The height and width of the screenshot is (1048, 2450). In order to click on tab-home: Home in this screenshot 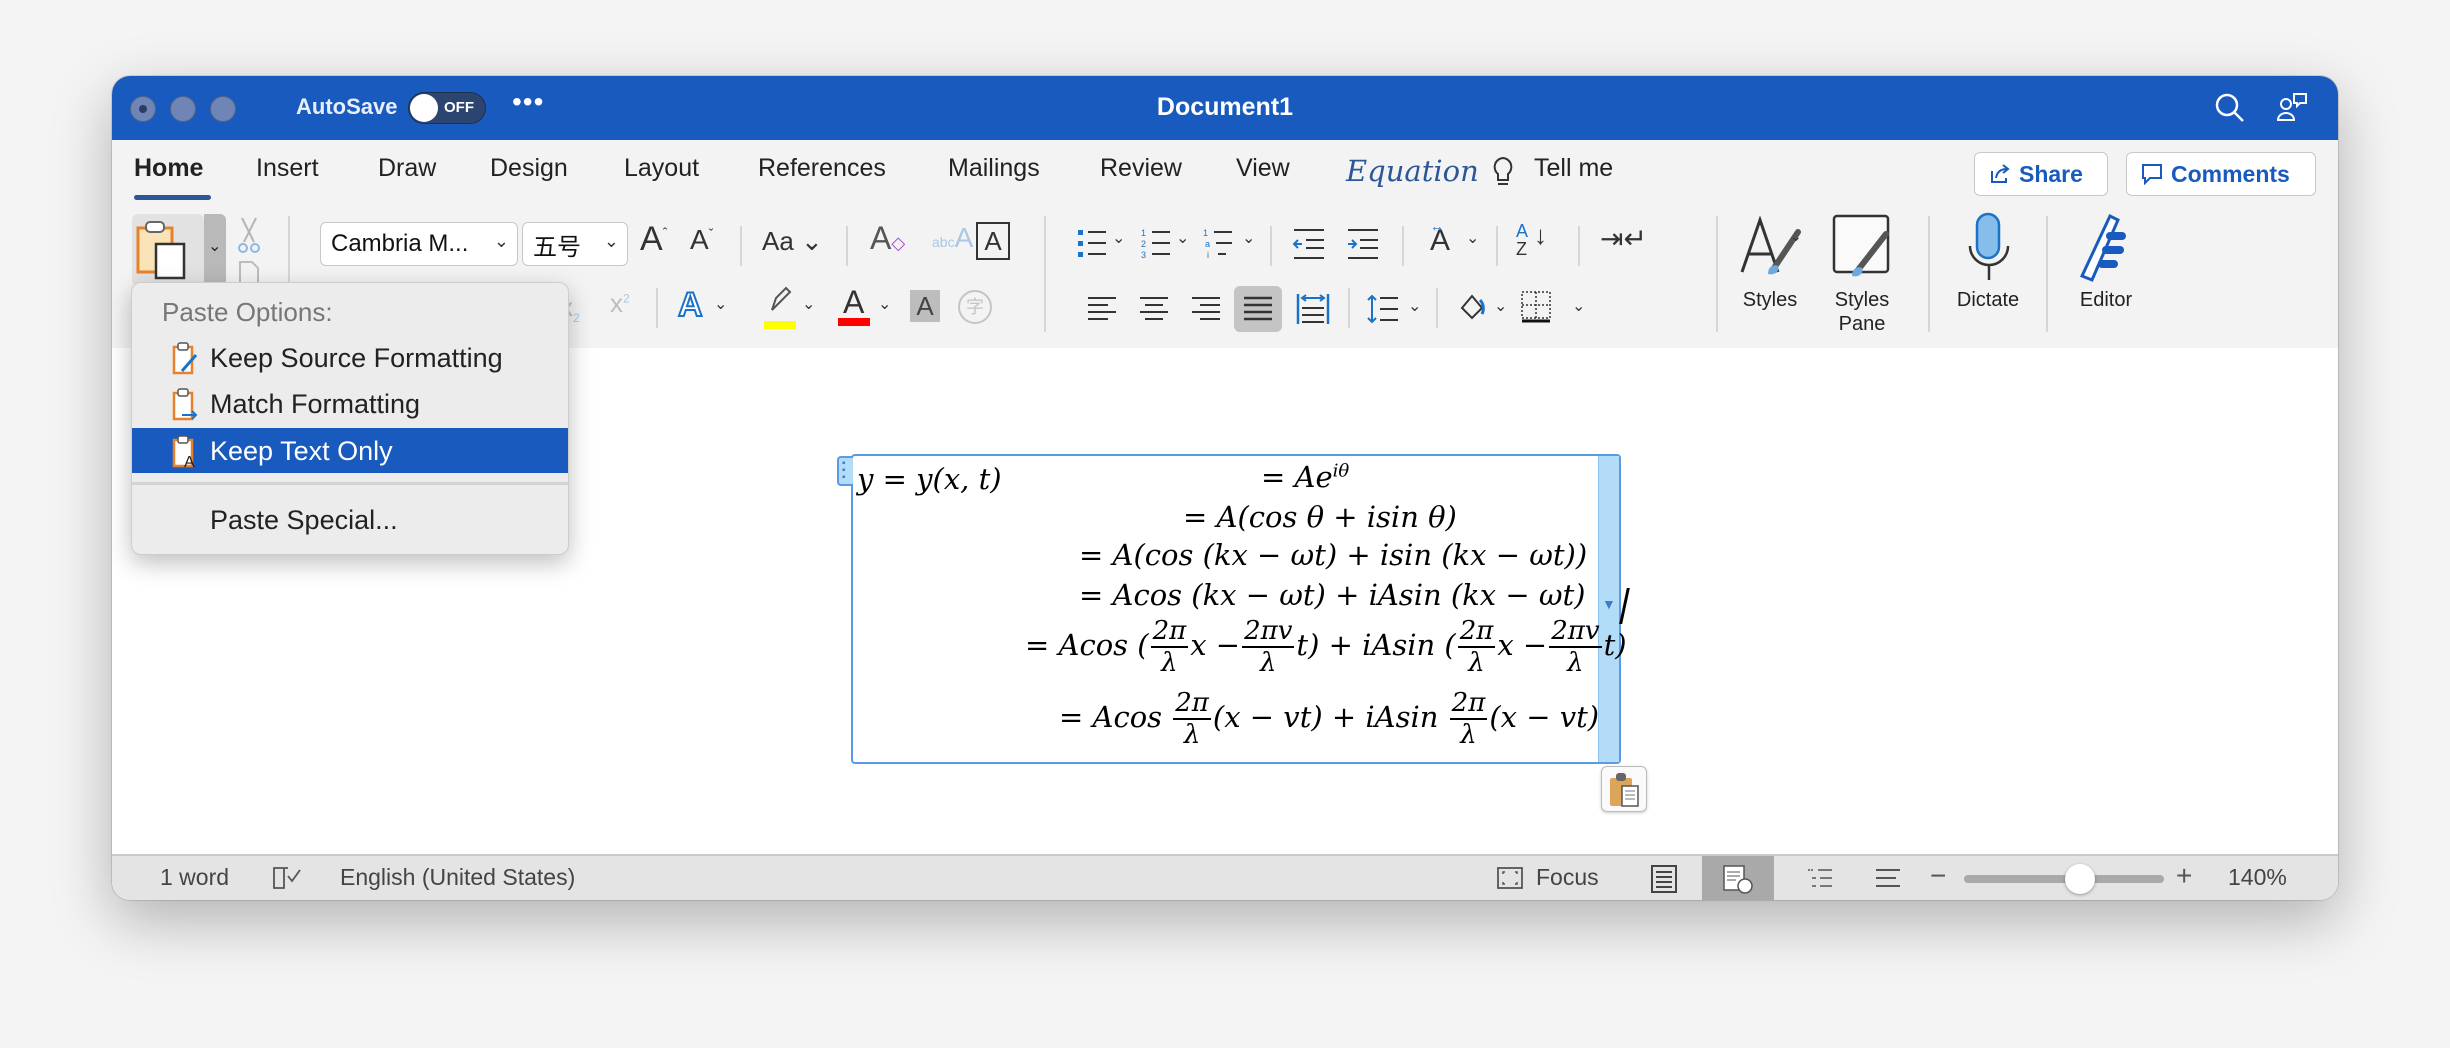, I will do `click(168, 168)`.